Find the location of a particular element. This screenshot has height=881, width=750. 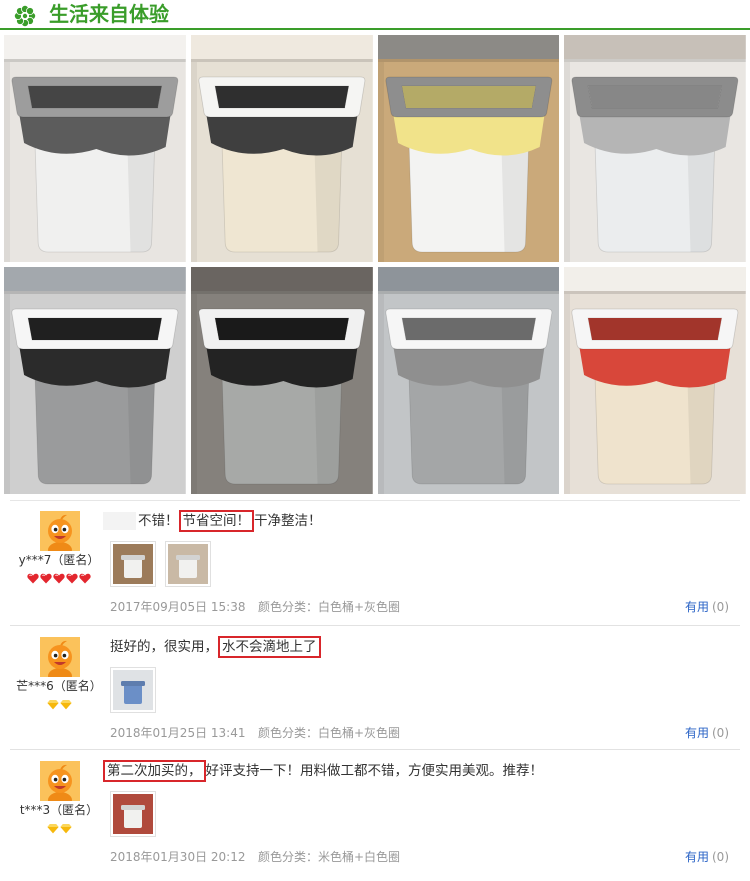

highlighted-review-text: 第二次加买的， is located at coordinates (154, 771).